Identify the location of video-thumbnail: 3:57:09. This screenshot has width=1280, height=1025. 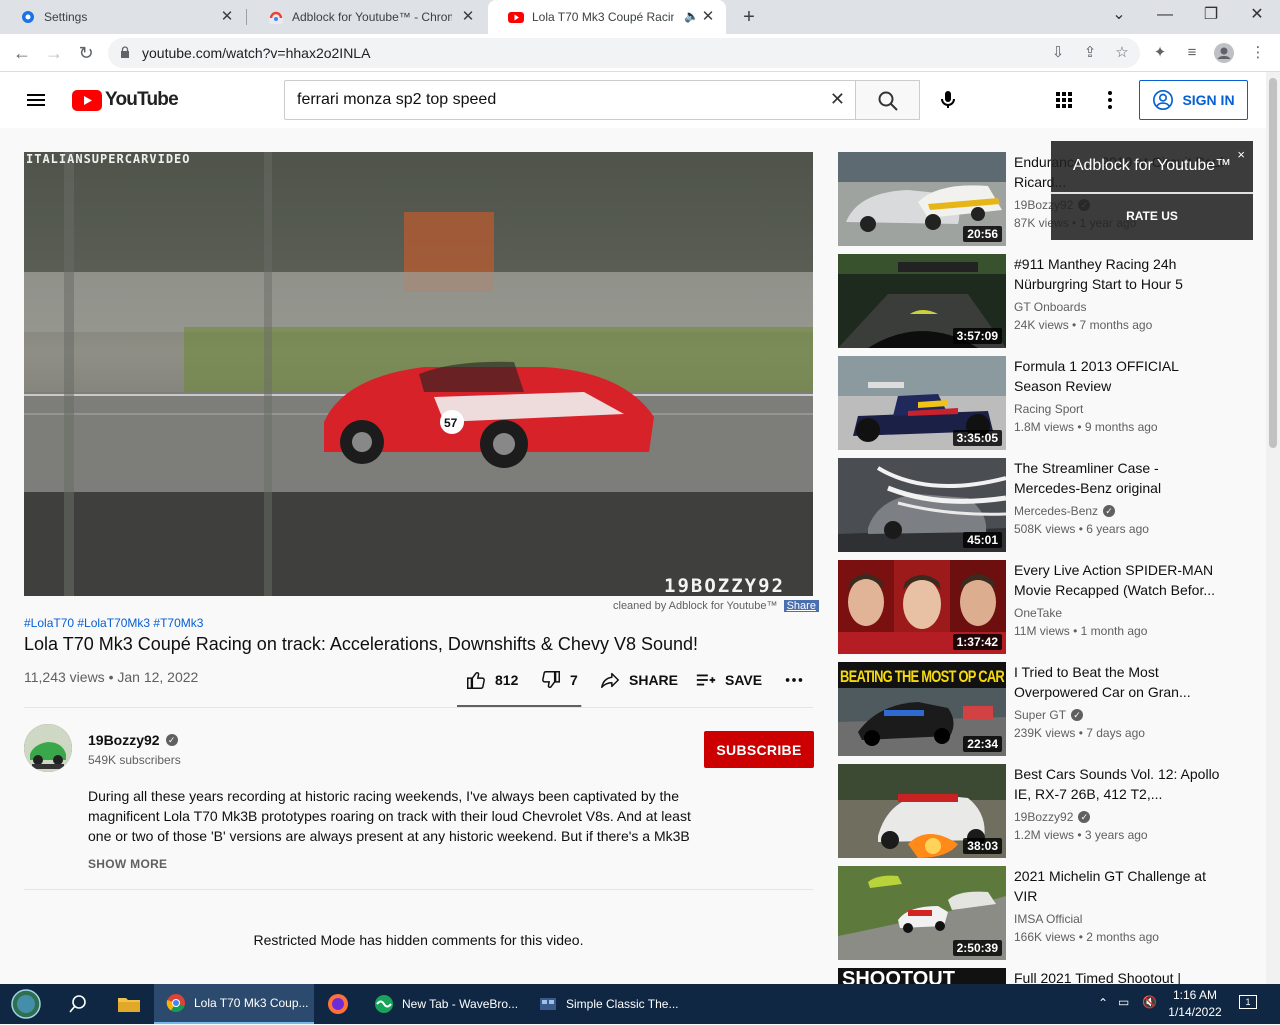
(922, 301).